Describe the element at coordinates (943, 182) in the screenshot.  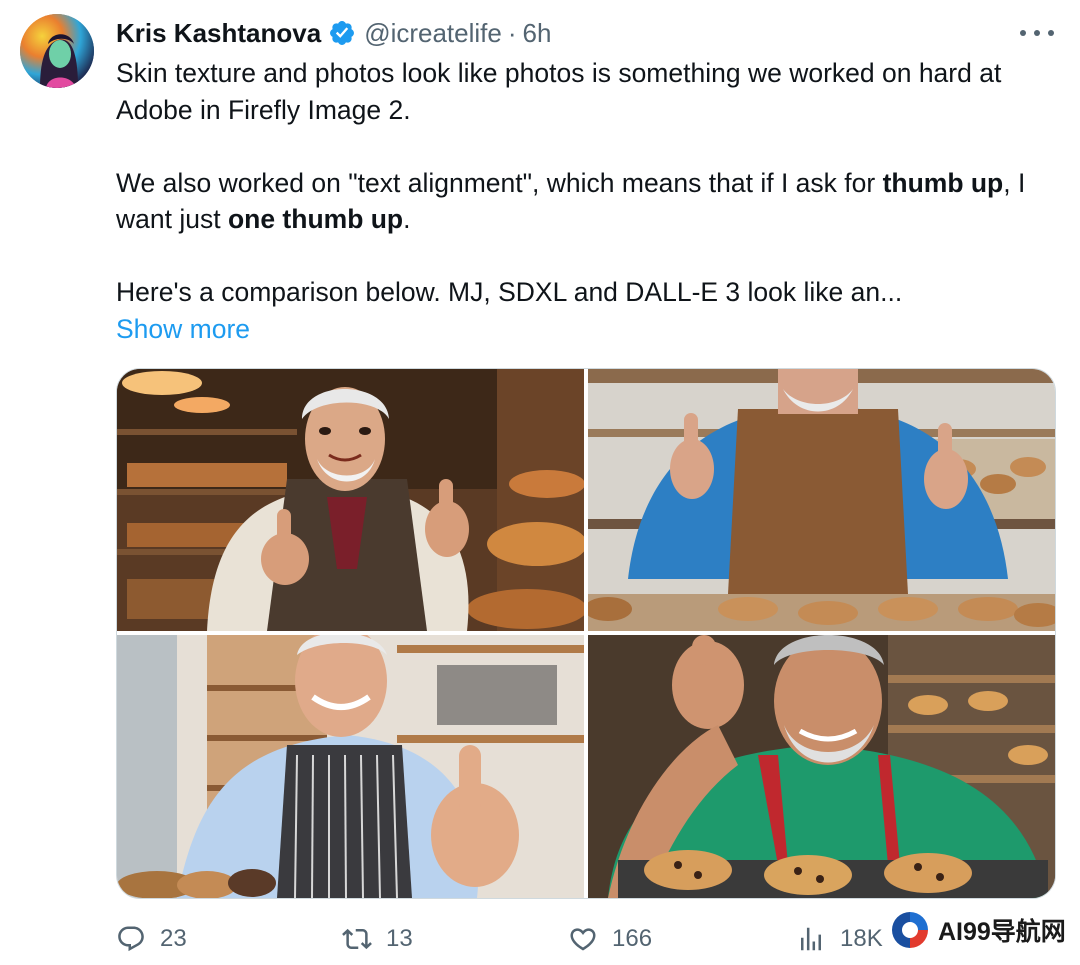
I see `bold-text-segment: thumb up` at that location.